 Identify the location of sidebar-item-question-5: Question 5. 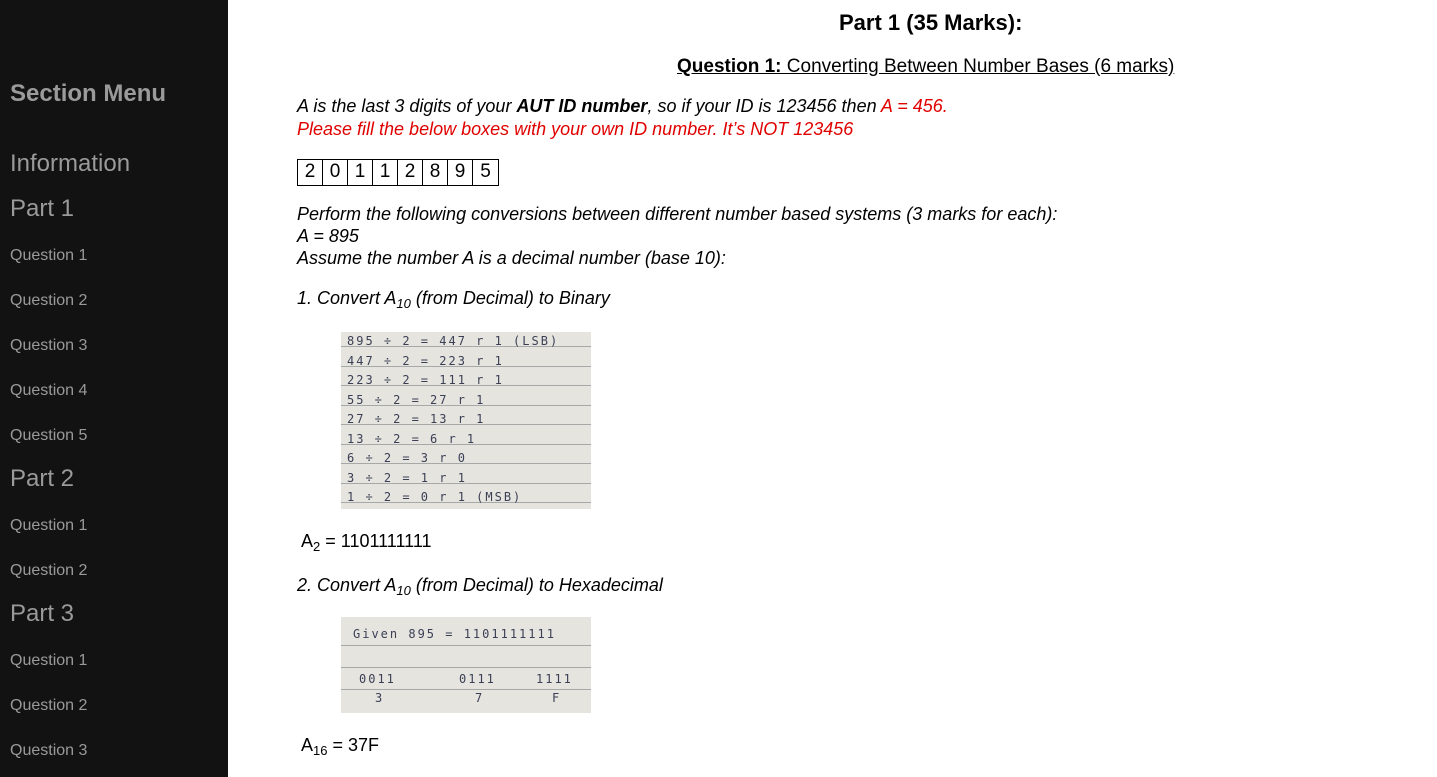
(48, 436).